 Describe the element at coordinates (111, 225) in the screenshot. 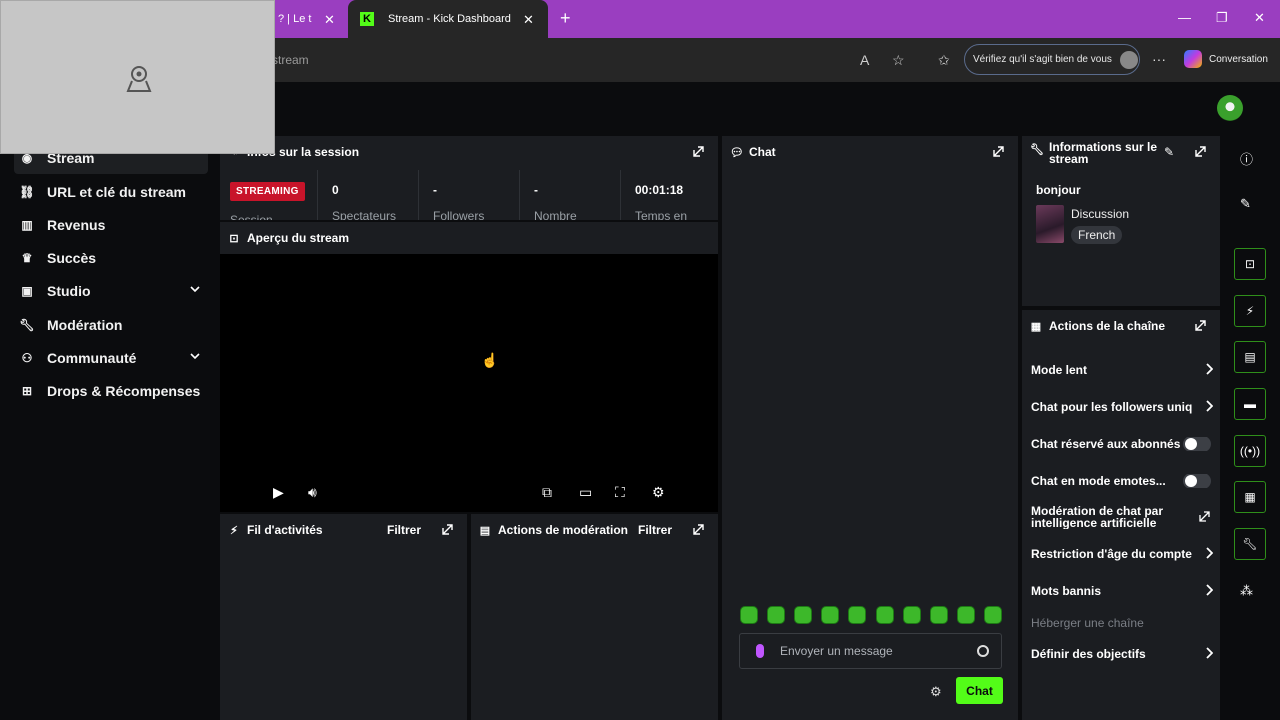

I see `sidebar-item-revenus: ▥ Revenus` at that location.